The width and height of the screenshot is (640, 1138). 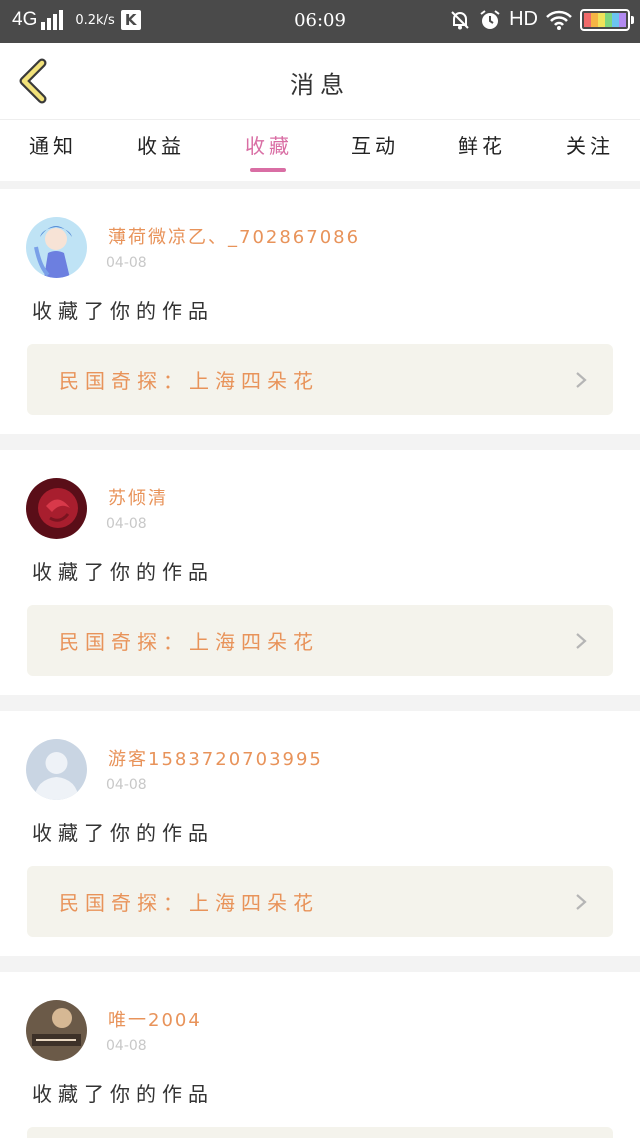 What do you see at coordinates (161, 151) in the screenshot?
I see `tab-earnings: 收益` at bounding box center [161, 151].